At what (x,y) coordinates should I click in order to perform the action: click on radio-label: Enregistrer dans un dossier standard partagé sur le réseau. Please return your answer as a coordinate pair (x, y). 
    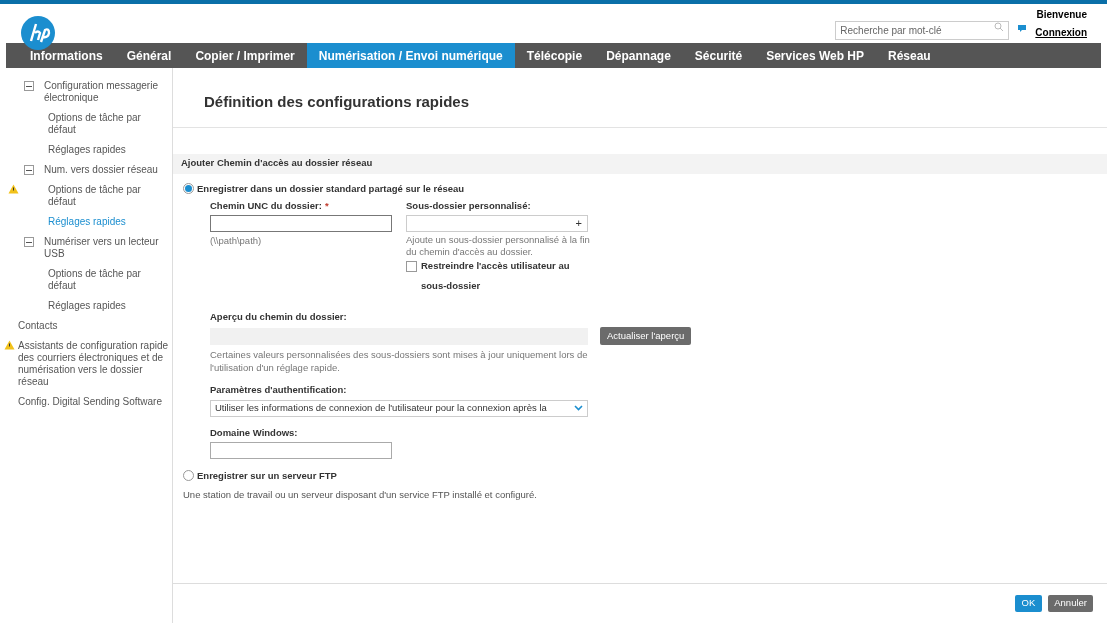
    Looking at the image, I should click on (331, 188).